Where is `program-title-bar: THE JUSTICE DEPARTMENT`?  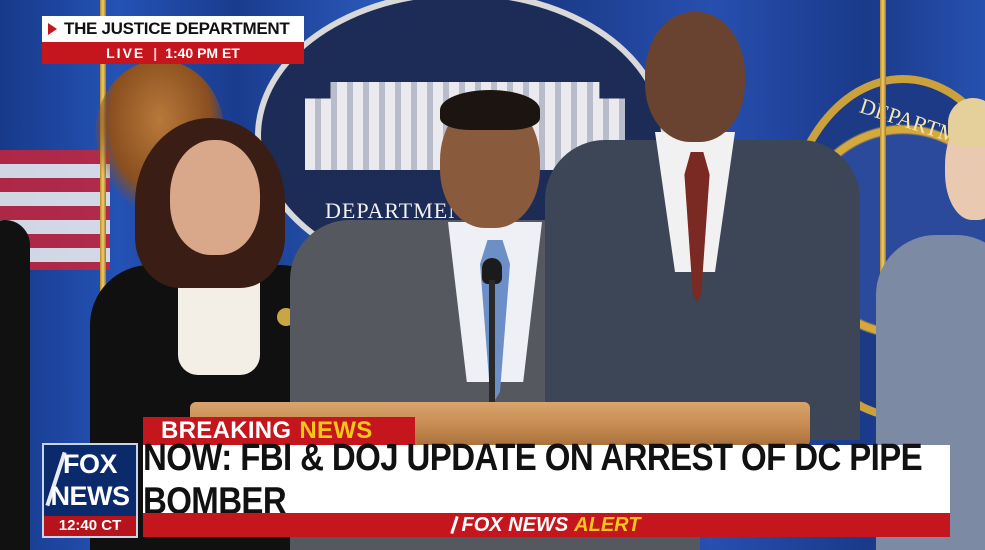
program-title-bar: THE JUSTICE DEPARTMENT is located at coordinates (173, 29).